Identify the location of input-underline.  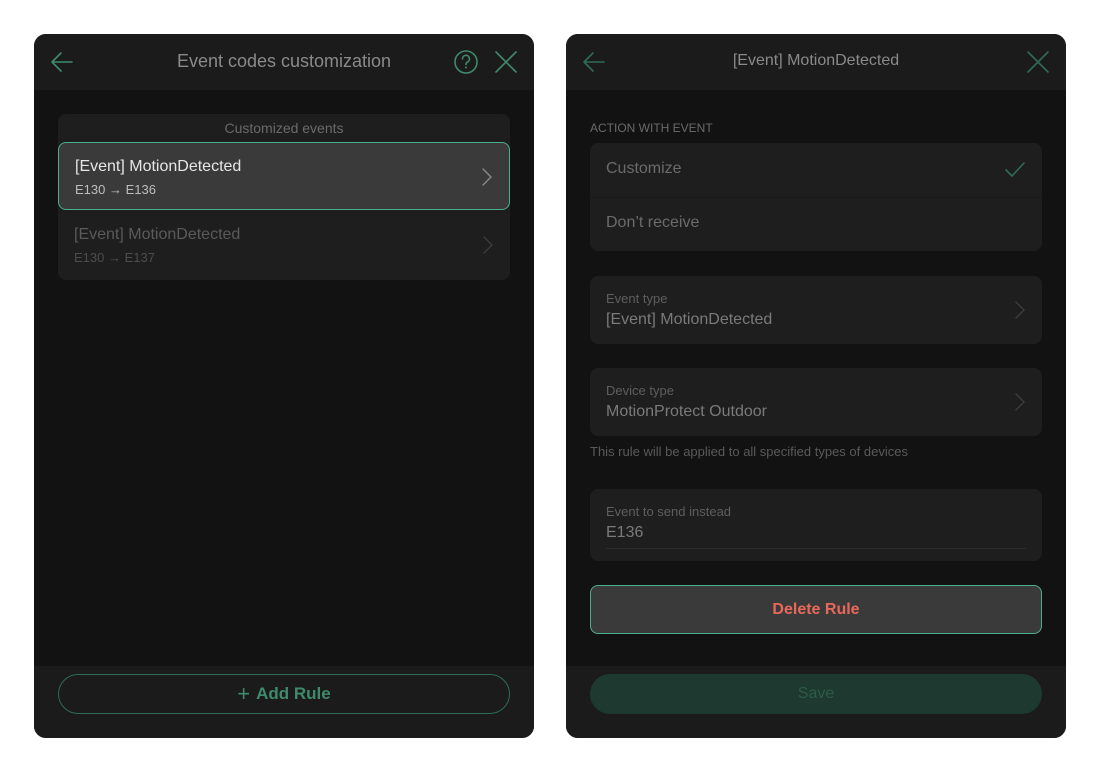
(816, 548).